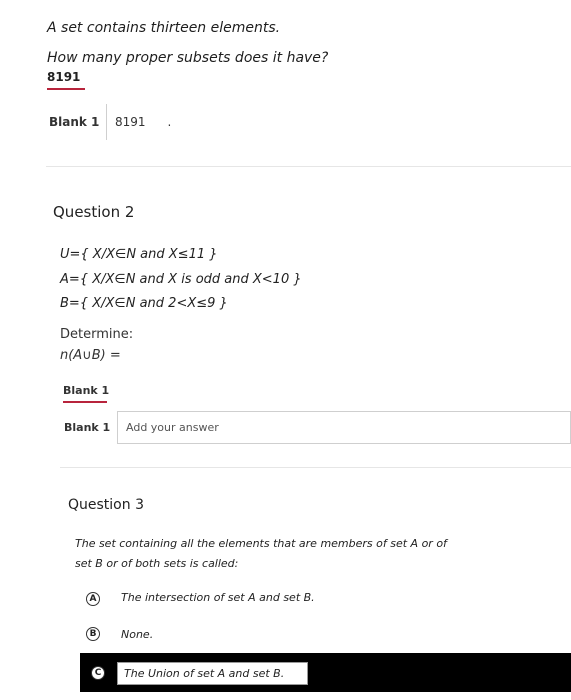  What do you see at coordinates (338, 122) in the screenshot?
I see `q1-blank-input: 8191 .` at bounding box center [338, 122].